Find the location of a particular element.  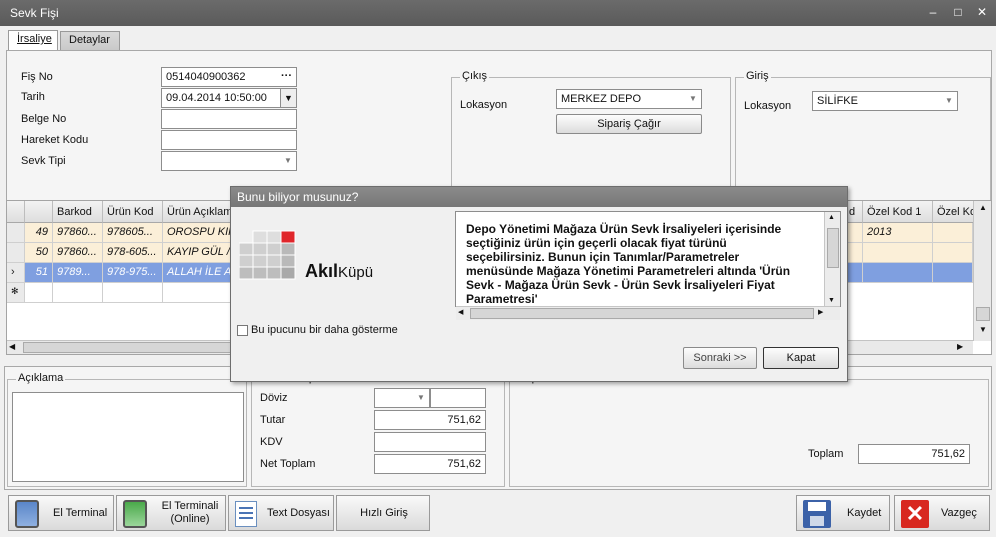

cikis-lokasyon-combo: MERKEZ DEPO ▼ is located at coordinates (629, 99).